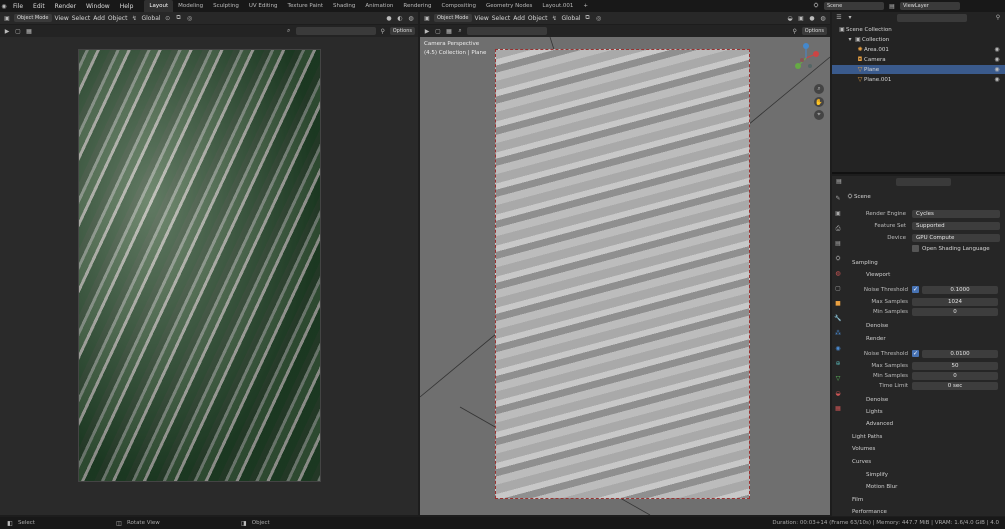 This screenshot has width=1005, height=529. What do you see at coordinates (930, 6) in the screenshot?
I see `view-layer-field: ViewLayer` at bounding box center [930, 6].